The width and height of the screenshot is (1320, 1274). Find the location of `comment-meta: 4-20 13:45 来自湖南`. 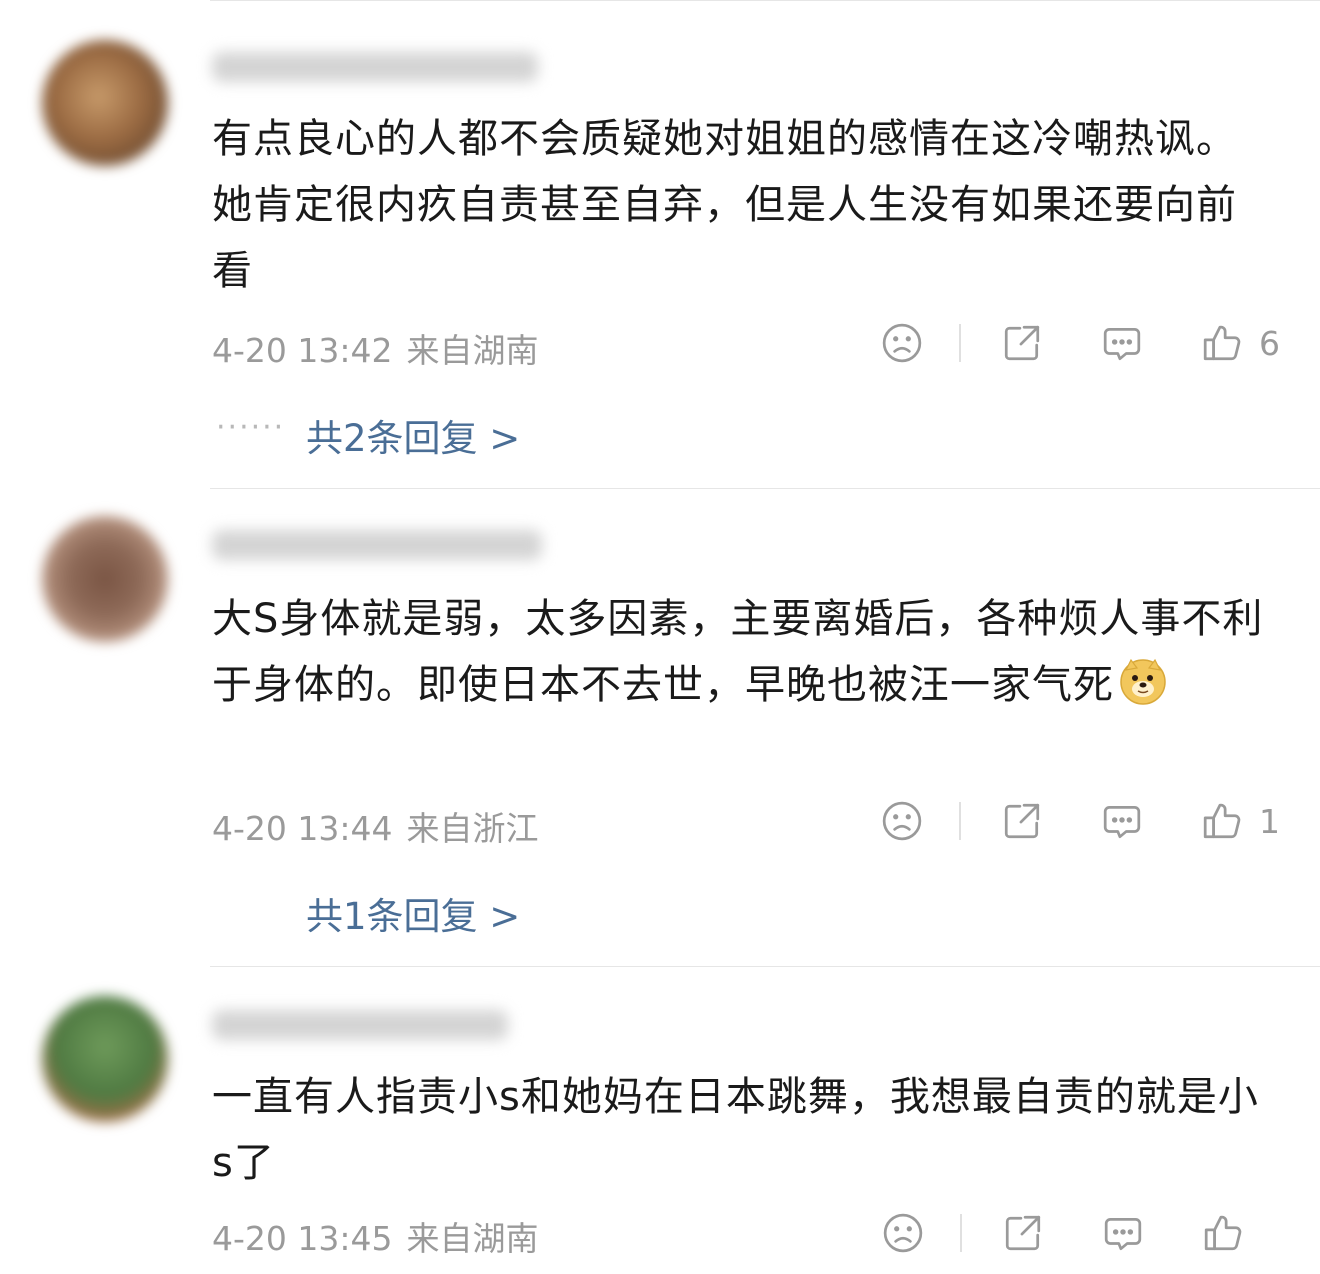

comment-meta: 4-20 13:45 来自湖南 is located at coordinates (375, 1236).